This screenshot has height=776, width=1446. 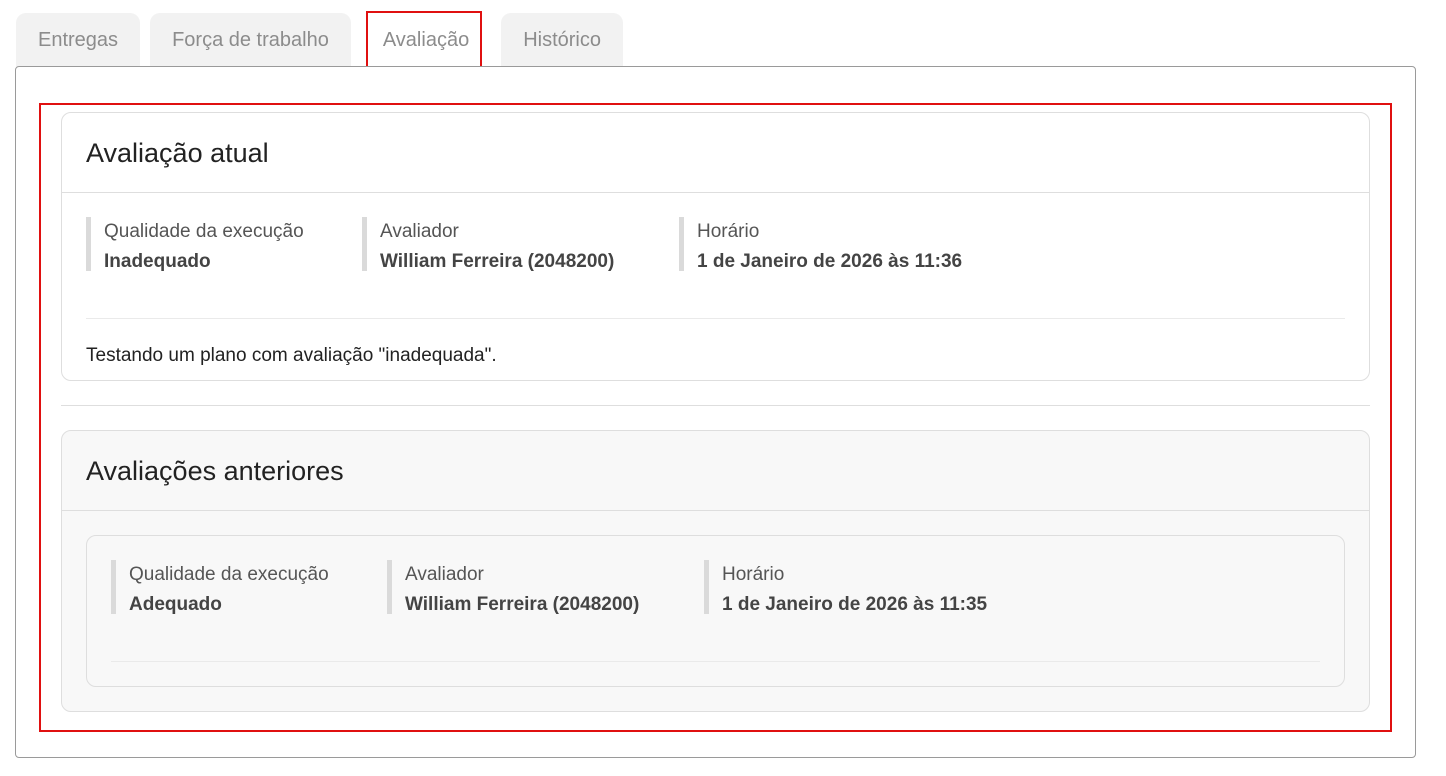 What do you see at coordinates (562, 40) in the screenshot?
I see `tab-historico: Histórico` at bounding box center [562, 40].